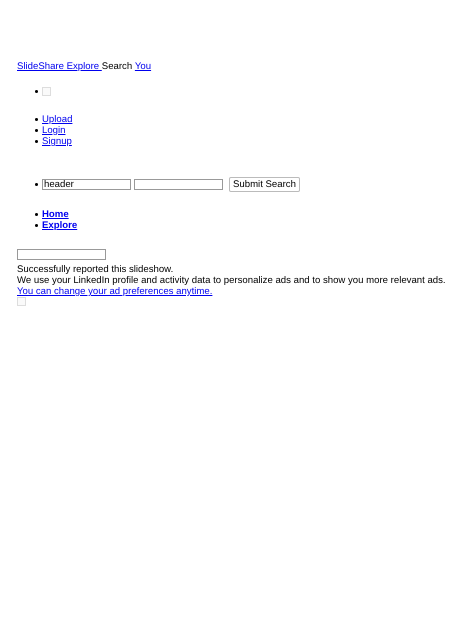  I want to click on submit-search-button: Submit Search, so click(264, 184).